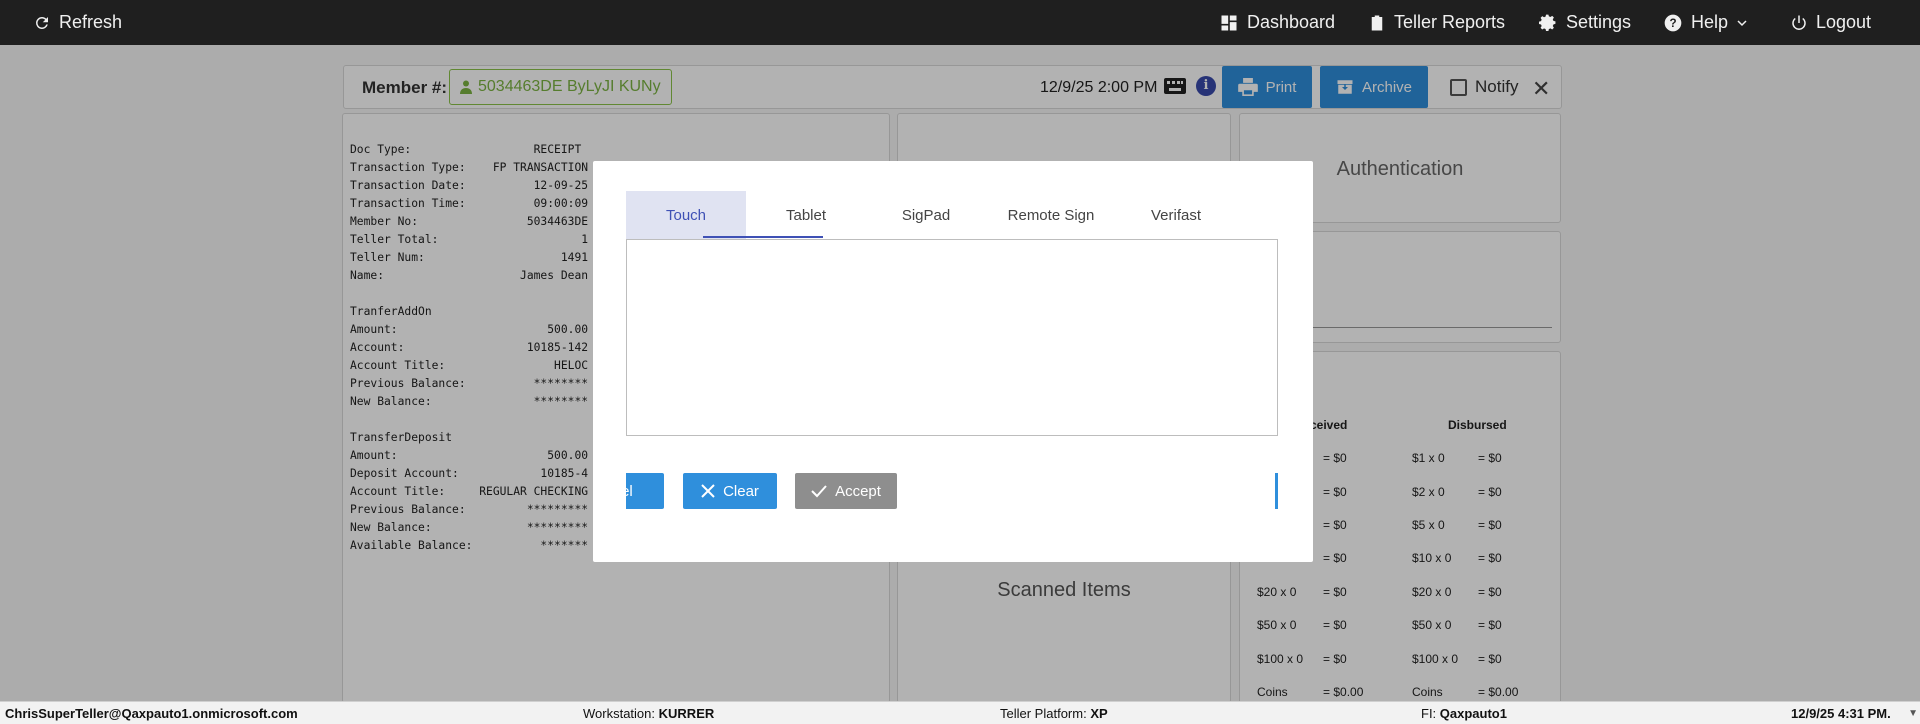  What do you see at coordinates (1799, 22) in the screenshot?
I see `power-icon` at bounding box center [1799, 22].